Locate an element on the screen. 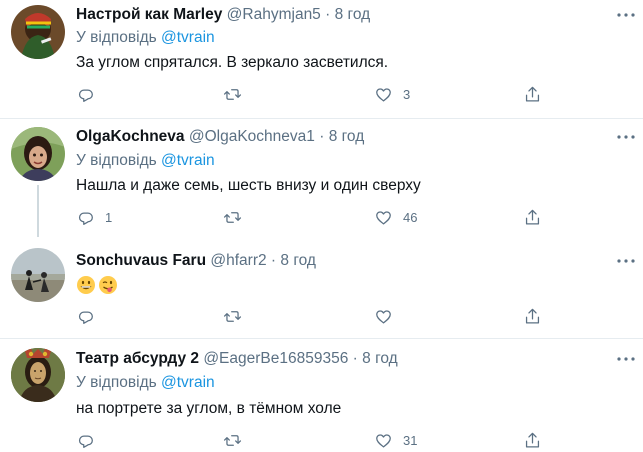 The height and width of the screenshot is (452, 643). tweet-actions: 1 46 is located at coordinates (311, 217).